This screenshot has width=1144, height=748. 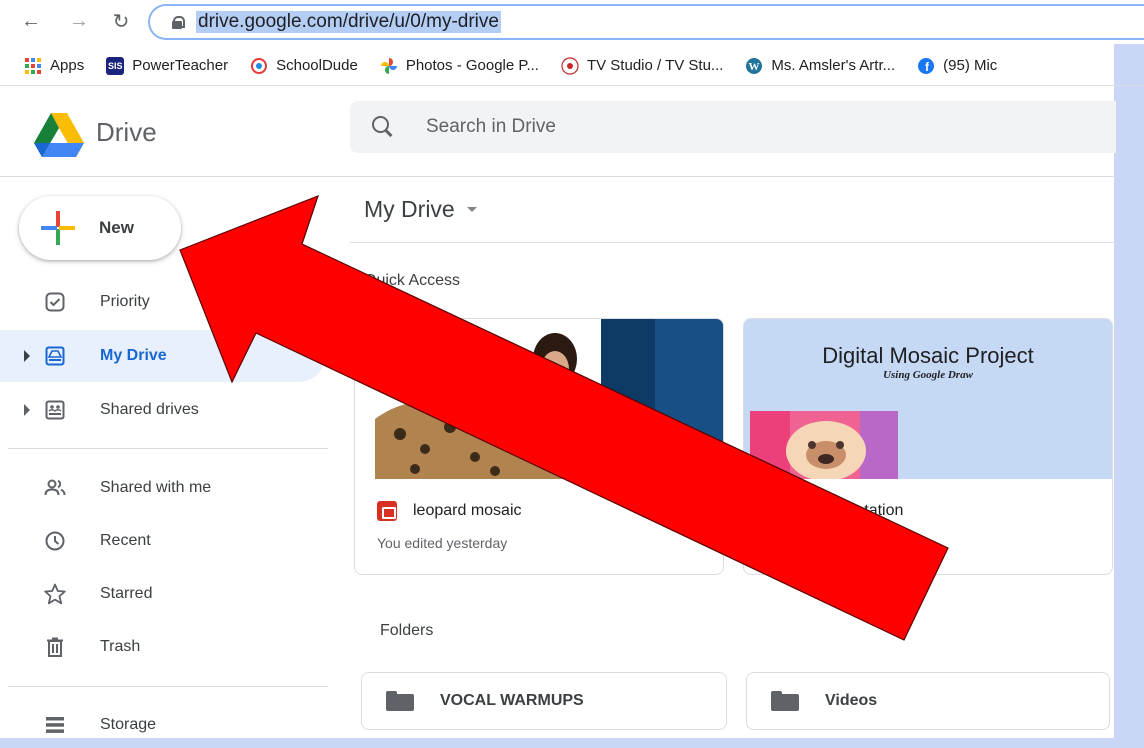 I want to click on sidebar-item-my-drive: My Drive, so click(x=162, y=356).